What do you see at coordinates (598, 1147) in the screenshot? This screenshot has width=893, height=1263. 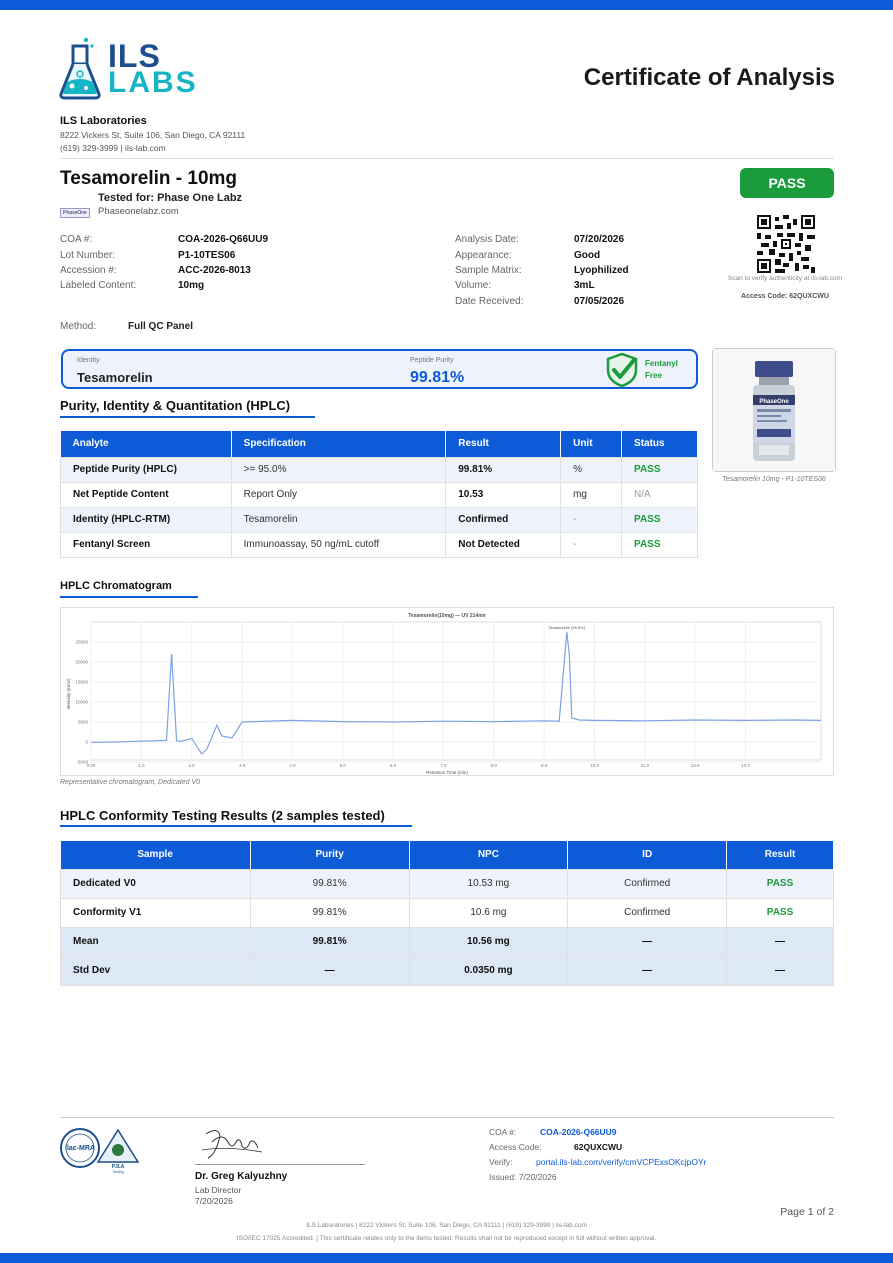 I see `footer-access-value: 62QUXCWU` at bounding box center [598, 1147].